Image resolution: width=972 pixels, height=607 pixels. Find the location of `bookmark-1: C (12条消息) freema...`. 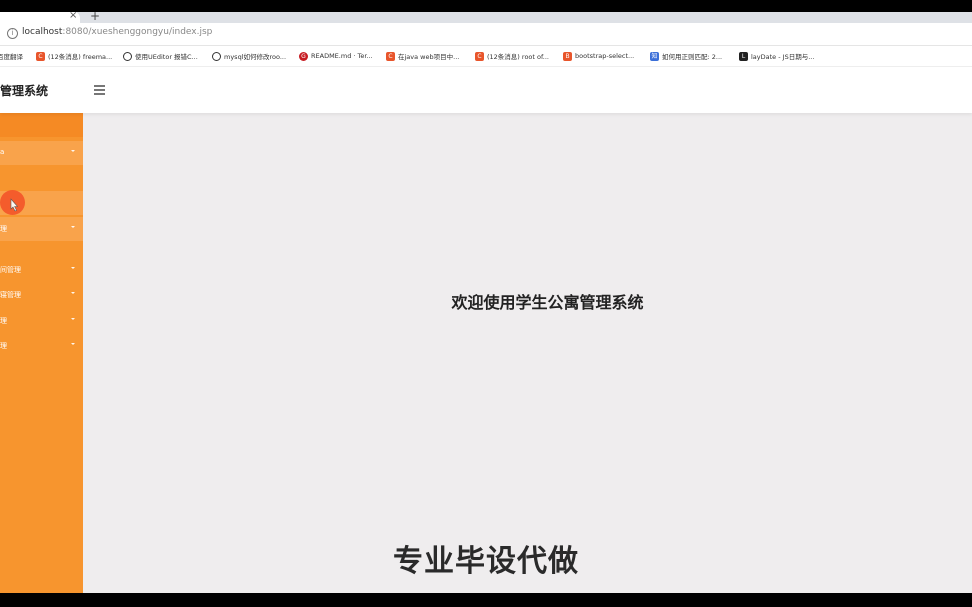

bookmark-1: C (12条消息) freema... is located at coordinates (74, 56).